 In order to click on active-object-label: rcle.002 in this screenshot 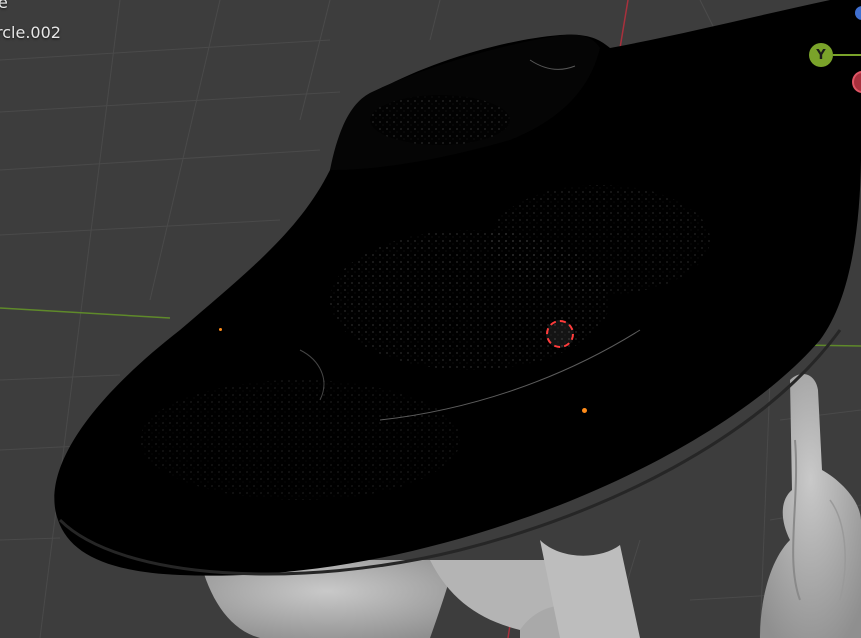, I will do `click(30, 32)`.